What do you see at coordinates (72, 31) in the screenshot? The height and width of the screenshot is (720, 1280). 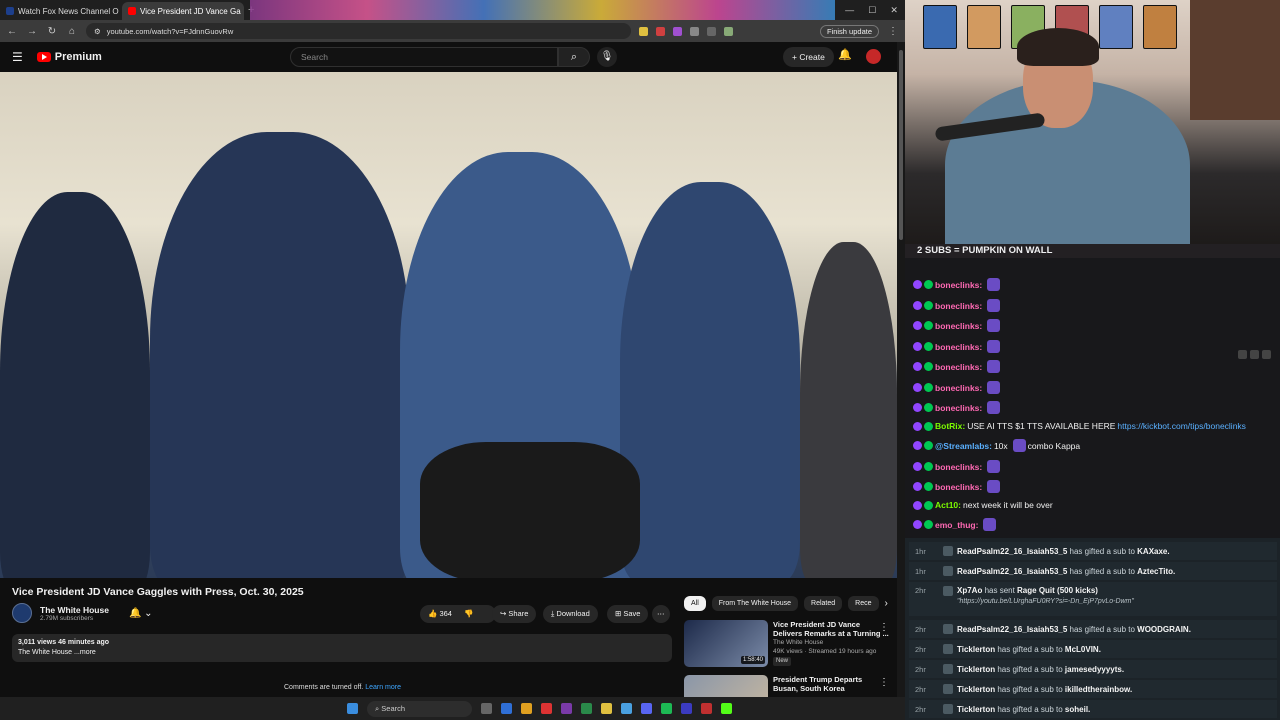 I see `home-icon: ⌂` at bounding box center [72, 31].